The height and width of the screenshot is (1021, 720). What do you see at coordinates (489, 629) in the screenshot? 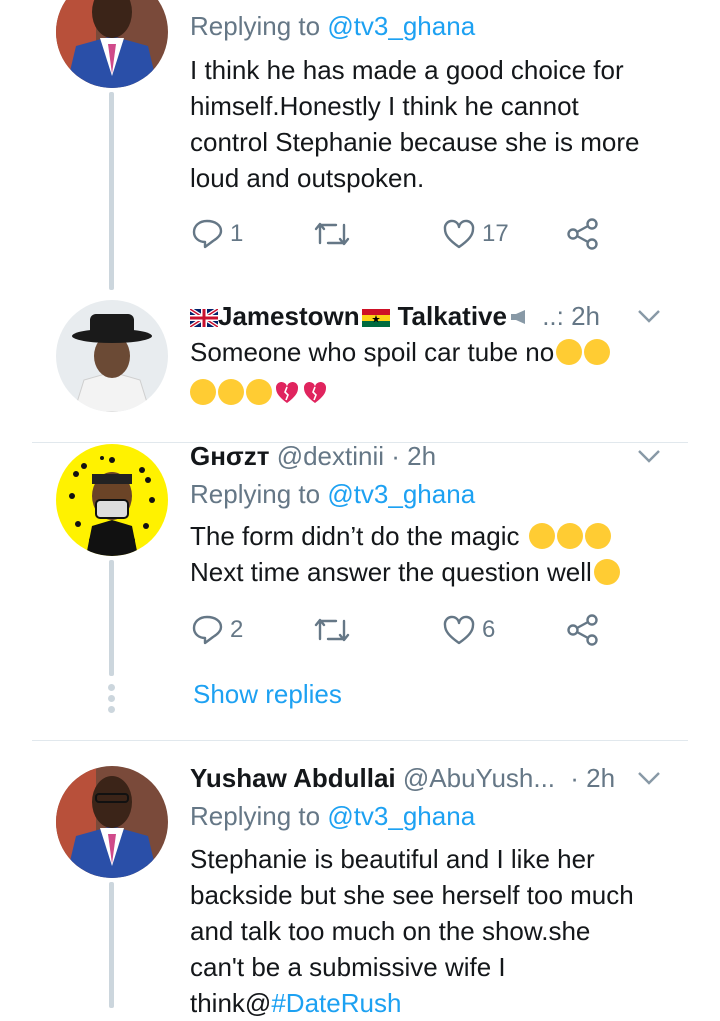
I see `like-count: 6` at bounding box center [489, 629].